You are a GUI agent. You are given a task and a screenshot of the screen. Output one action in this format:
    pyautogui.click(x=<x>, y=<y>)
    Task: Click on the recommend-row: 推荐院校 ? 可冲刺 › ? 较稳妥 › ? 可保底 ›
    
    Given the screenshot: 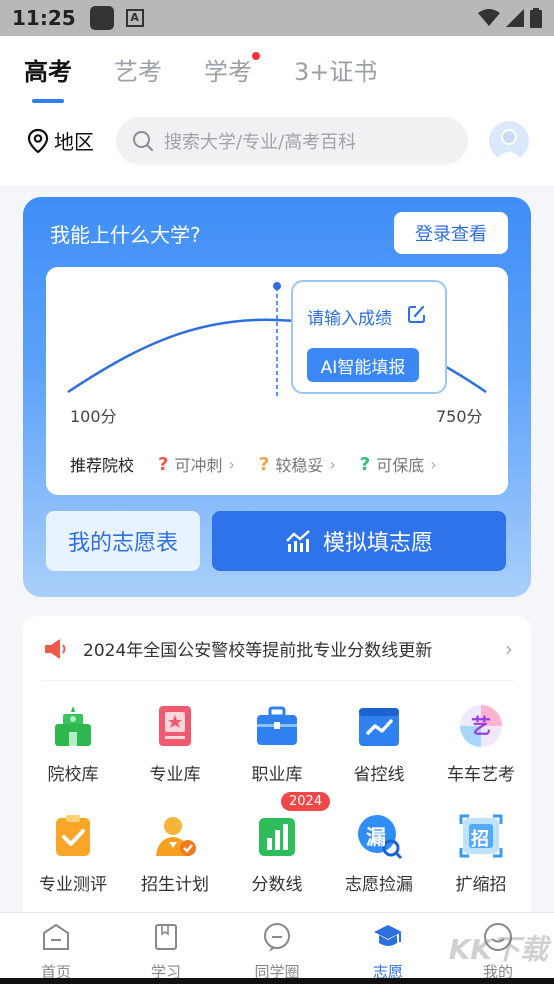 What is the action you would take?
    pyautogui.click(x=253, y=464)
    